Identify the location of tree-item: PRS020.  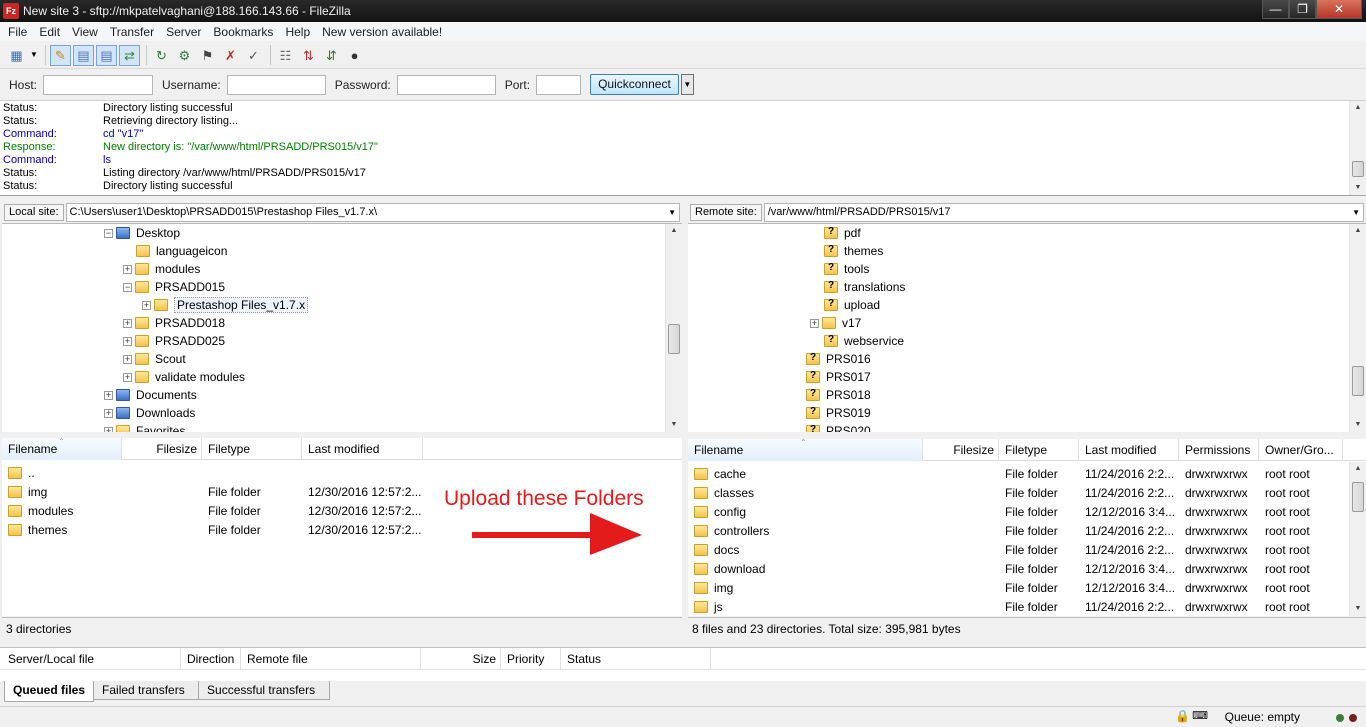
(838, 427).